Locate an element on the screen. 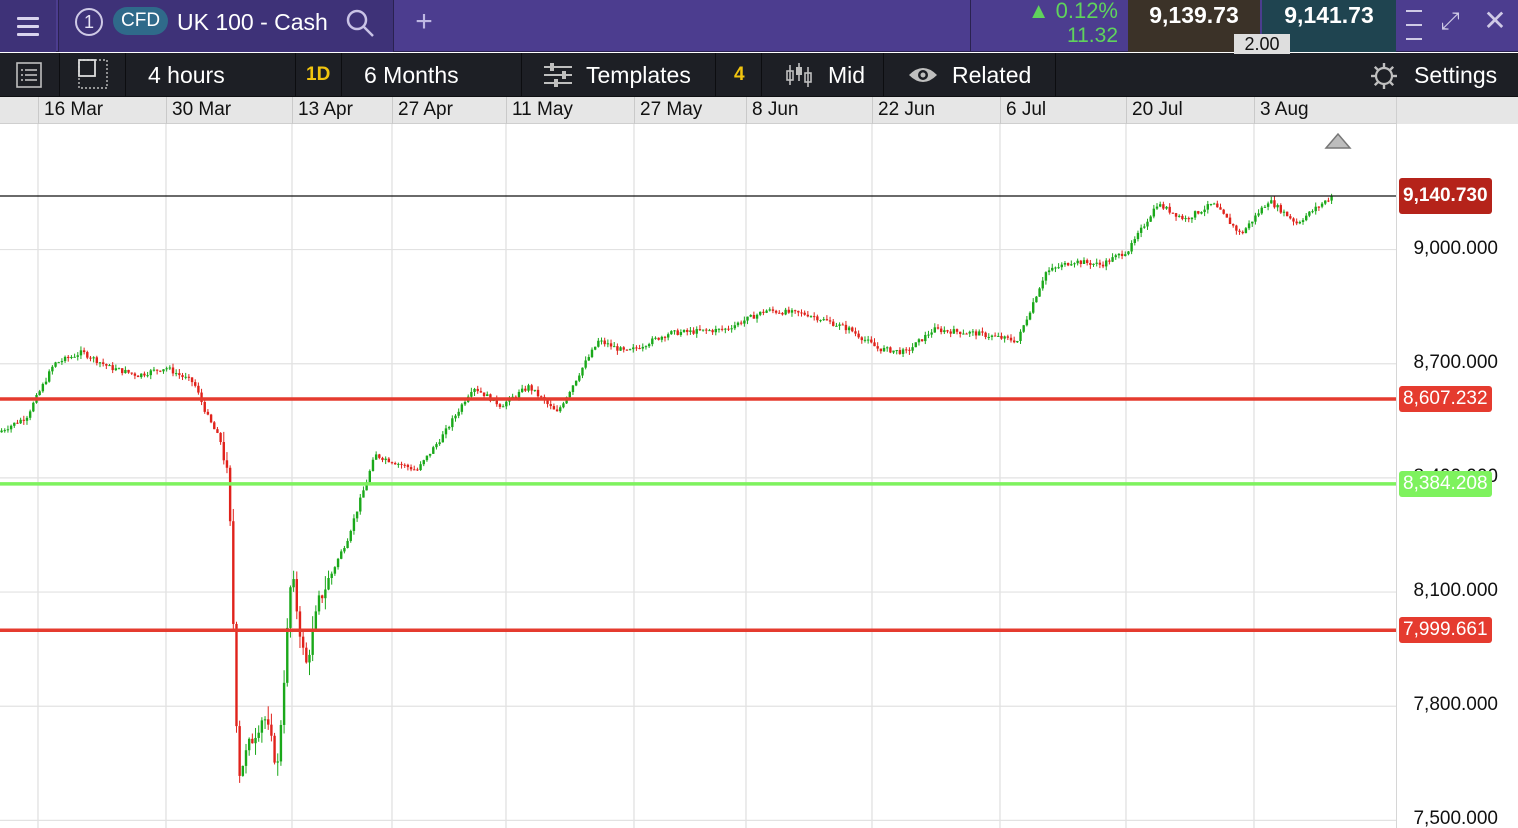 The height and width of the screenshot is (828, 1518). timeframe-1d-button: 1D is located at coordinates (319, 75).